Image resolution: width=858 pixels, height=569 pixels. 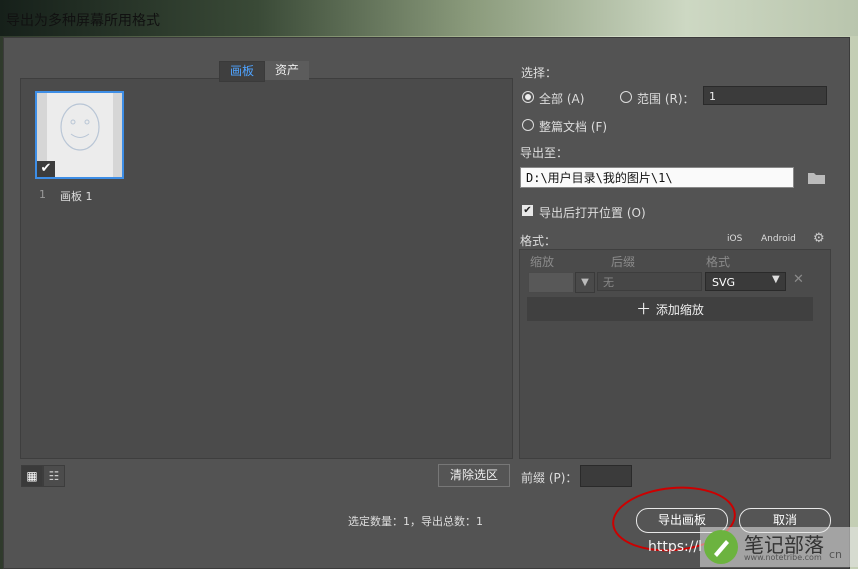 What do you see at coordinates (721, 547) in the screenshot?
I see `pen-logo-icon` at bounding box center [721, 547].